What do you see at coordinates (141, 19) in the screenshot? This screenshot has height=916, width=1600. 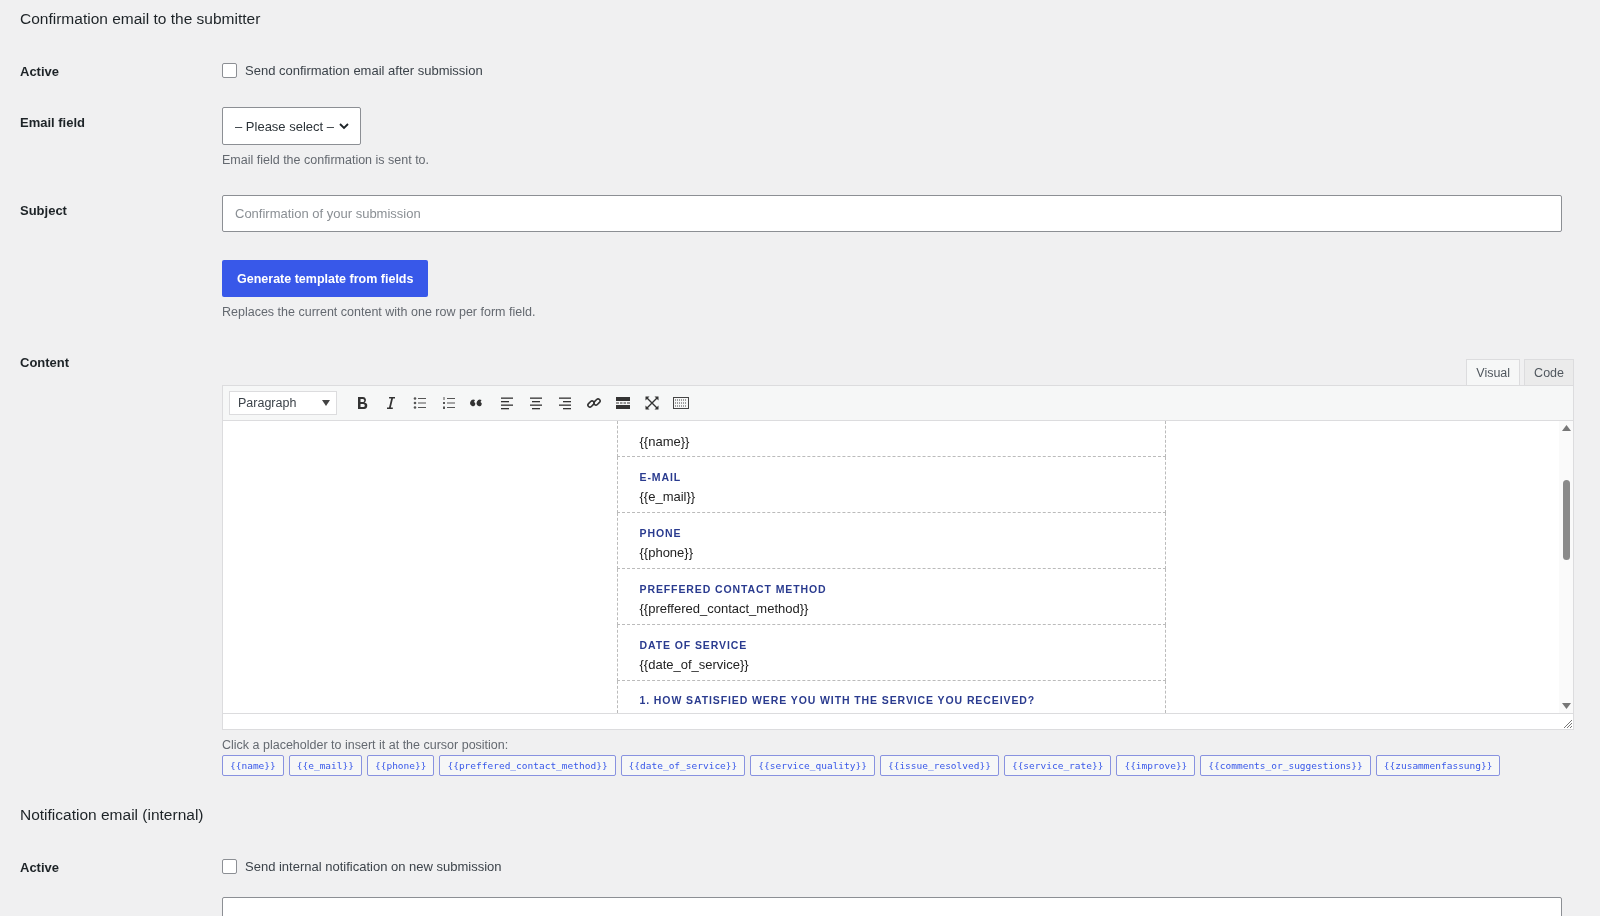 I see `section-title: Confirmation email to the submitter` at bounding box center [141, 19].